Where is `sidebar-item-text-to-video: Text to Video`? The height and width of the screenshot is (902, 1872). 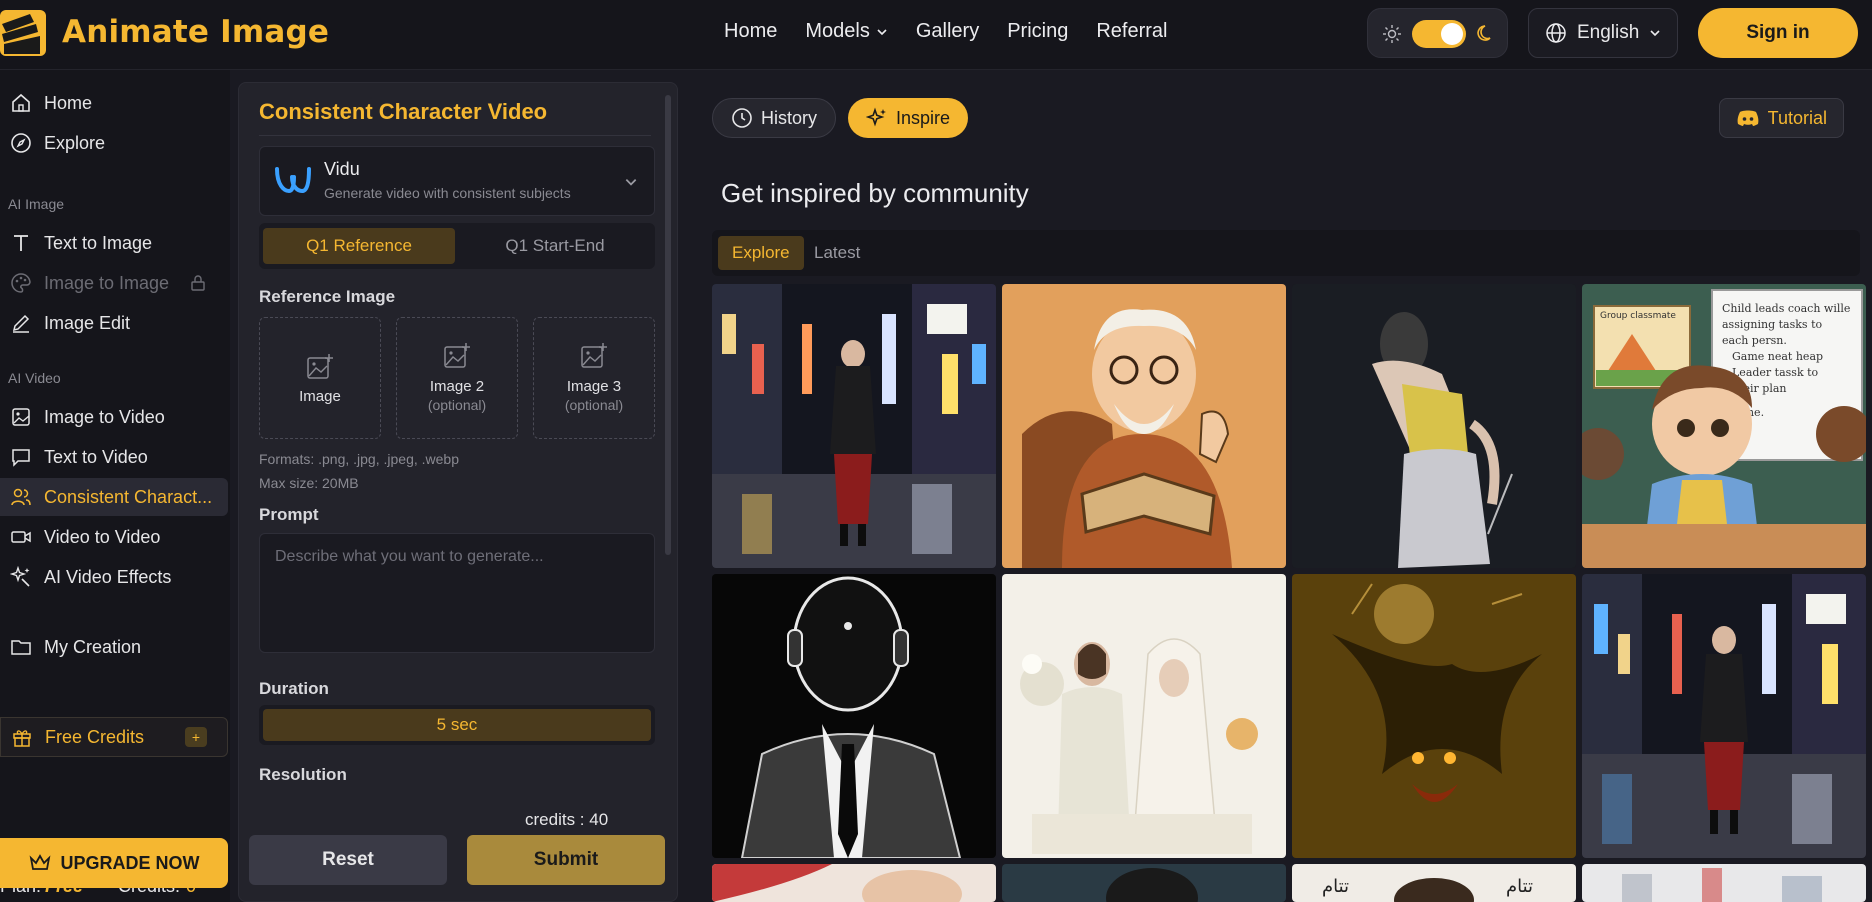
sidebar-item-text-to-video: Text to Video is located at coordinates (114, 457).